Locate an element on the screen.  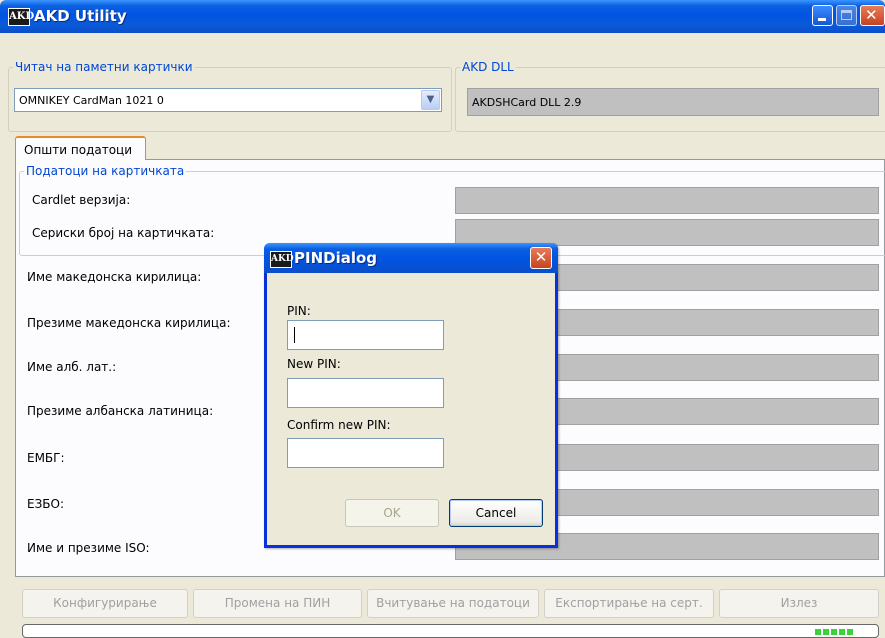
progress-fill is located at coordinates (835, 632).